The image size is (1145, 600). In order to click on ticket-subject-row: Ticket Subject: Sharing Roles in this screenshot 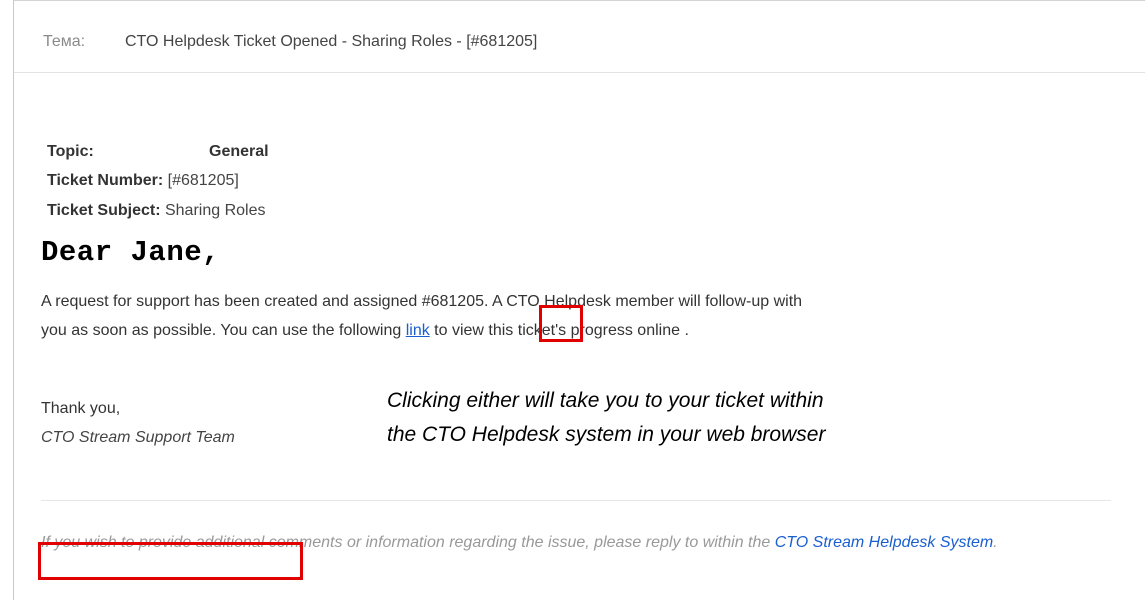, I will do `click(156, 211)`.